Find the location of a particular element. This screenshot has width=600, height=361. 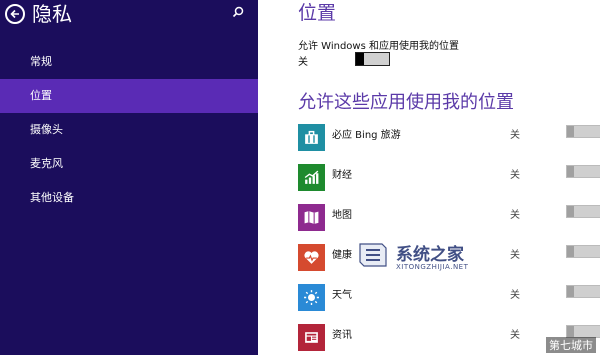

app-name: 健康 is located at coordinates (342, 255).